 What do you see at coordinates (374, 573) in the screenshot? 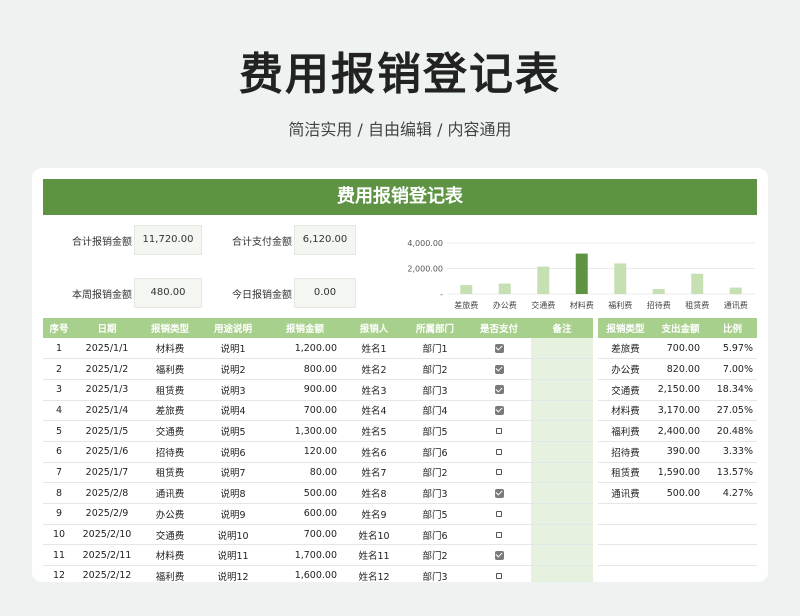
I see `row-person: 姓名12` at bounding box center [374, 573].